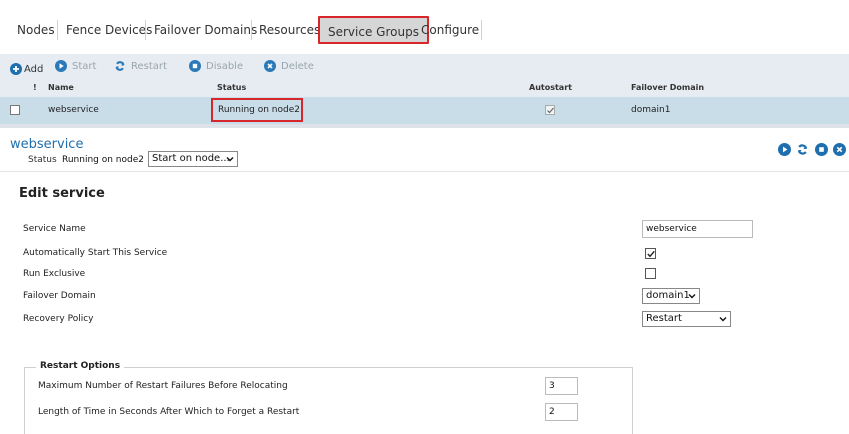 This screenshot has height=434, width=849. What do you see at coordinates (231, 87) in the screenshot?
I see `col-status: Status` at bounding box center [231, 87].